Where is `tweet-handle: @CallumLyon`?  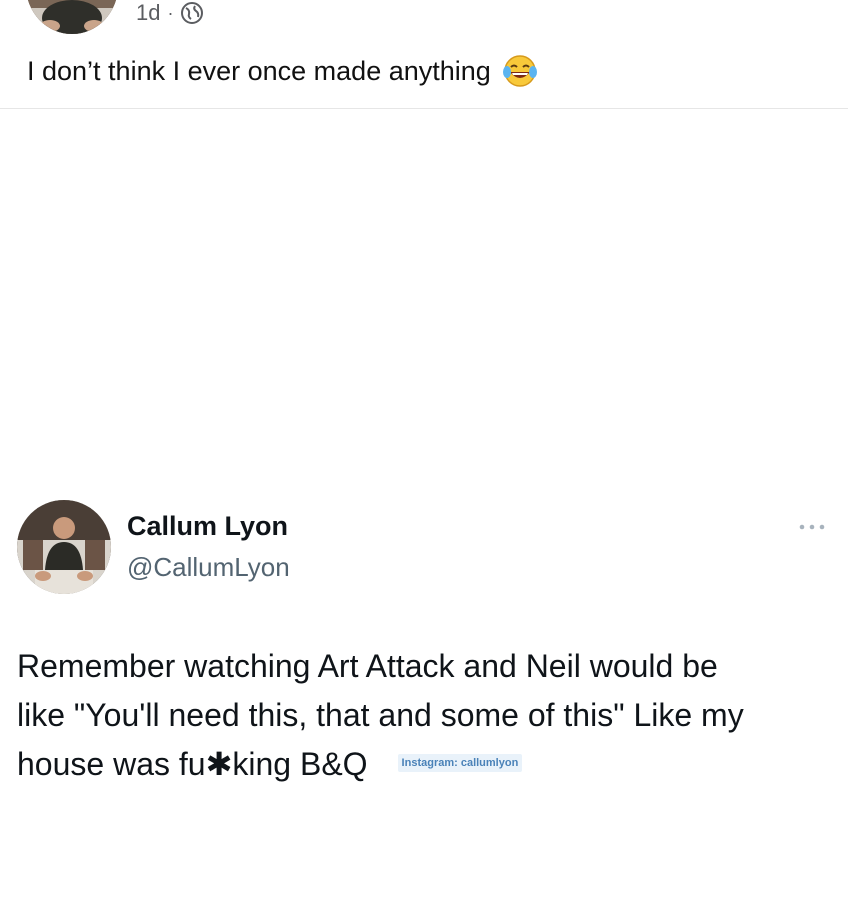 tweet-handle: @CallumLyon is located at coordinates (208, 567).